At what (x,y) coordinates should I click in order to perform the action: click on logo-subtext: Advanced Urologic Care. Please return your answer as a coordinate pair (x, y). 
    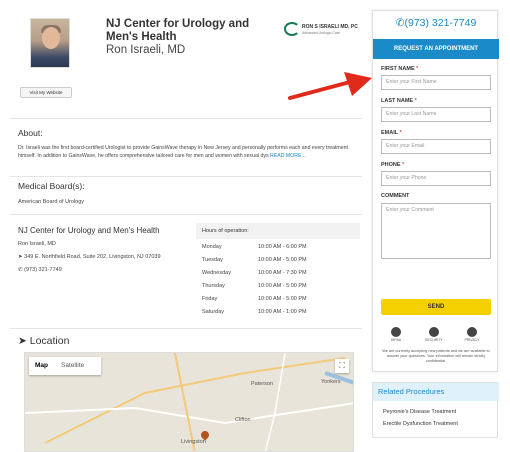
    Looking at the image, I should click on (321, 33).